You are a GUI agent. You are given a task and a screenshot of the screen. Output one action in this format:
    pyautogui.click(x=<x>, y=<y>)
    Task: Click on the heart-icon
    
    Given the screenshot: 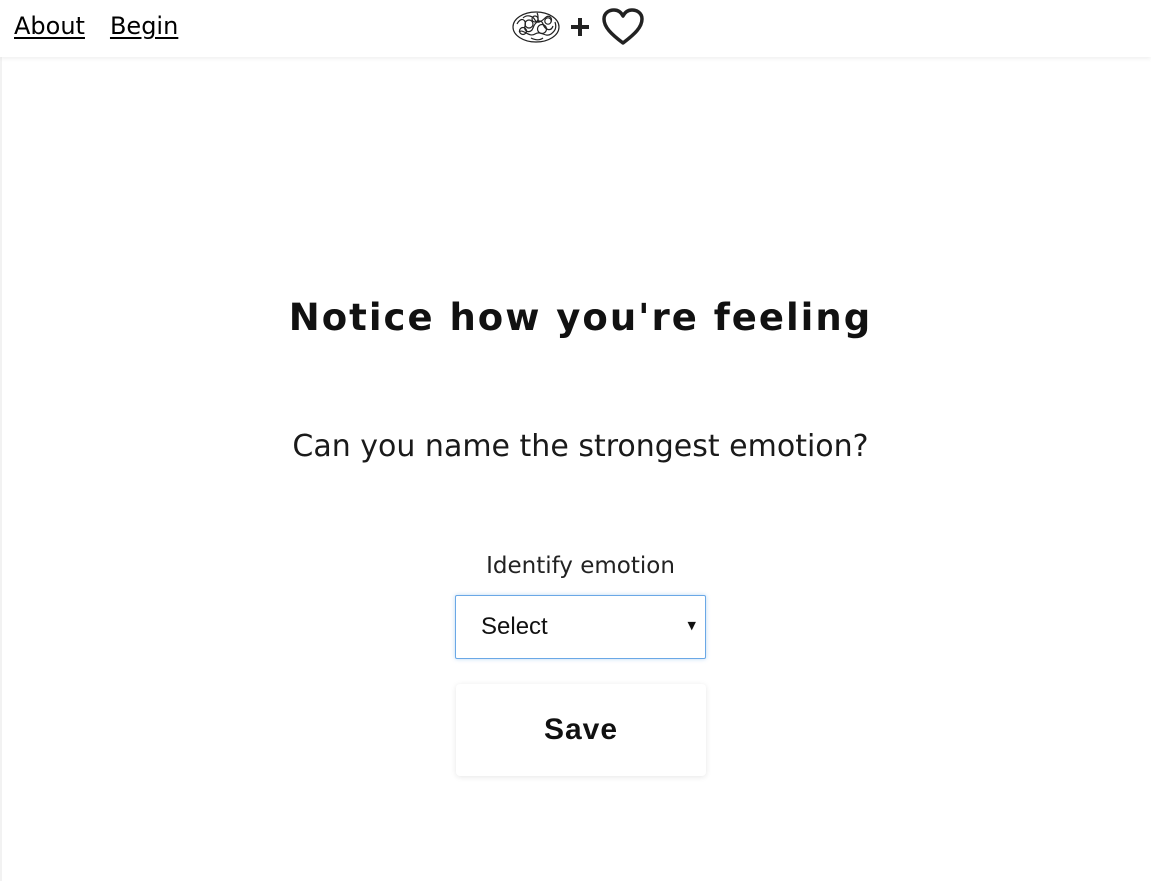 What is the action you would take?
    pyautogui.click(x=623, y=26)
    